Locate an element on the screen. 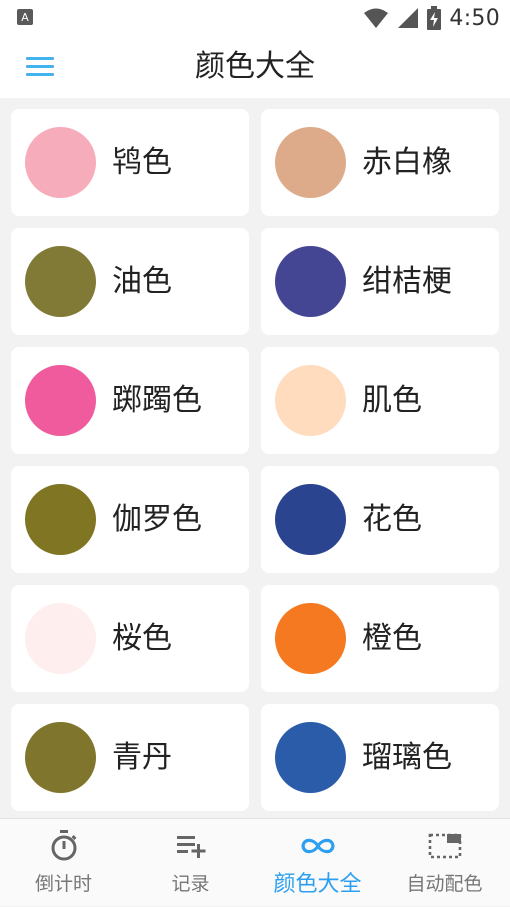 This screenshot has width=510, height=907. color-name: 花色 is located at coordinates (392, 519).